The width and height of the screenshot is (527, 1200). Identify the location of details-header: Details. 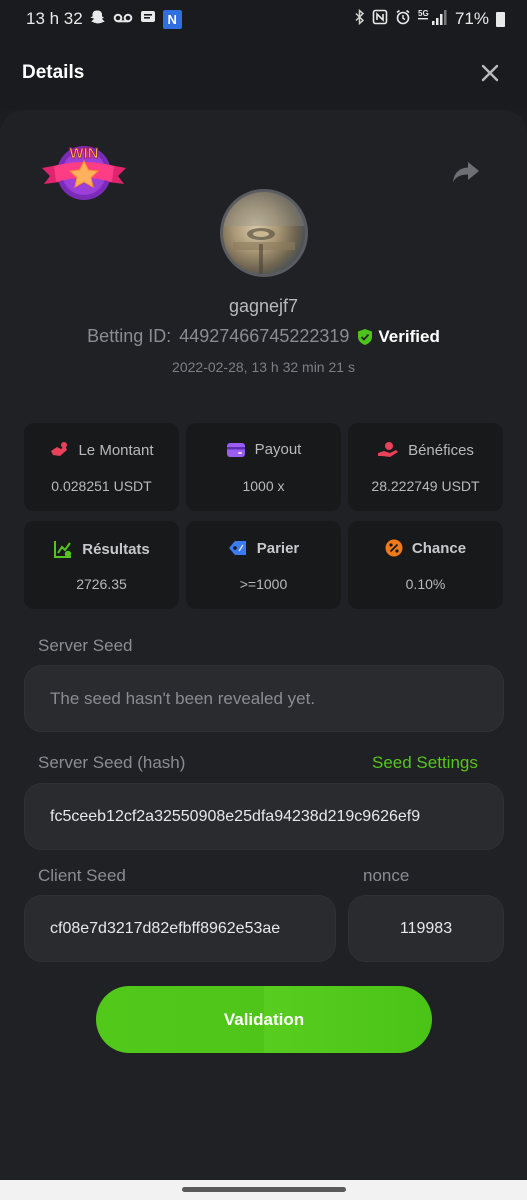
(263, 74).